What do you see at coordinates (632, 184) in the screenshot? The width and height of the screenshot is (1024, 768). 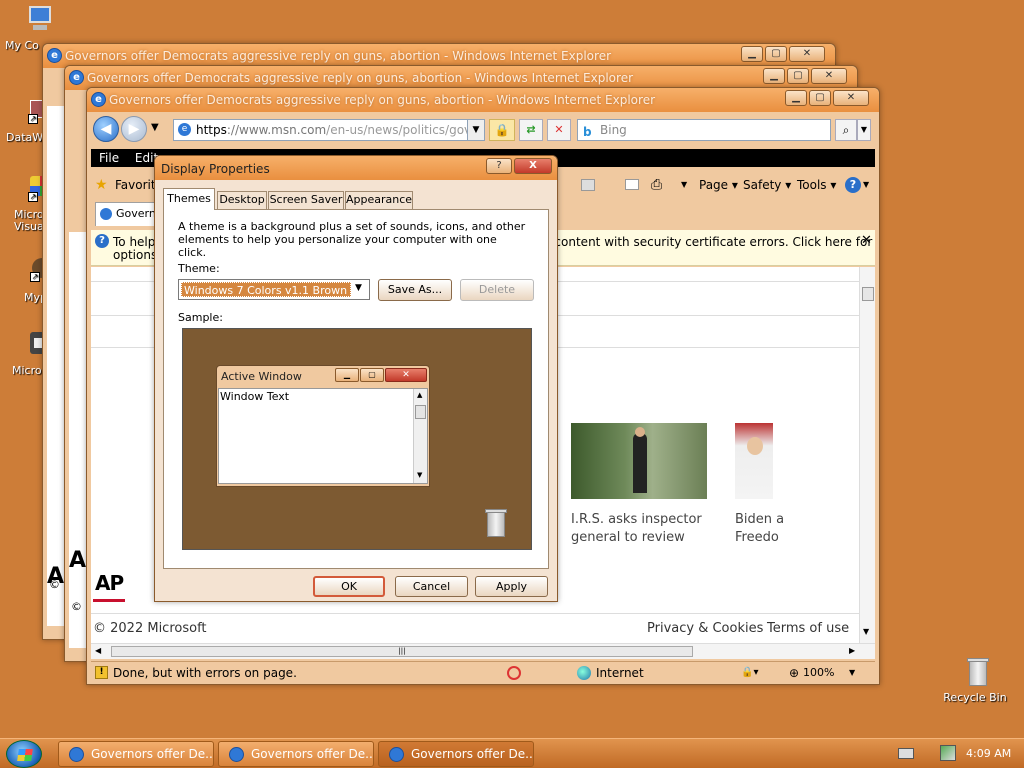 I see `read-mail-icon` at bounding box center [632, 184].